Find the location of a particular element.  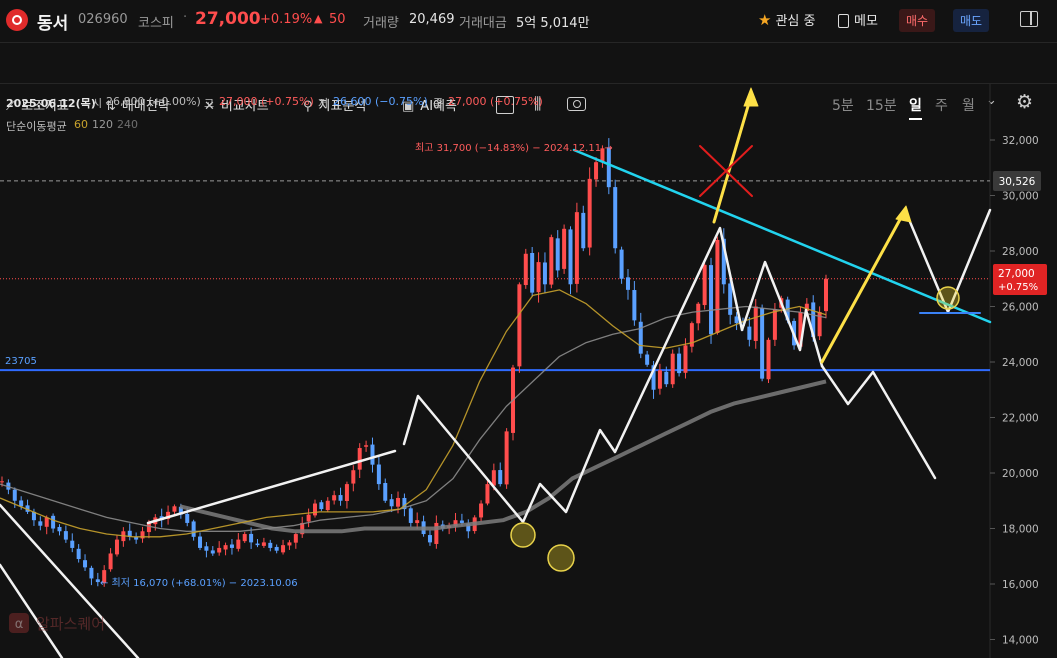

watermark-logo-glyph: α is located at coordinates (19, 624).